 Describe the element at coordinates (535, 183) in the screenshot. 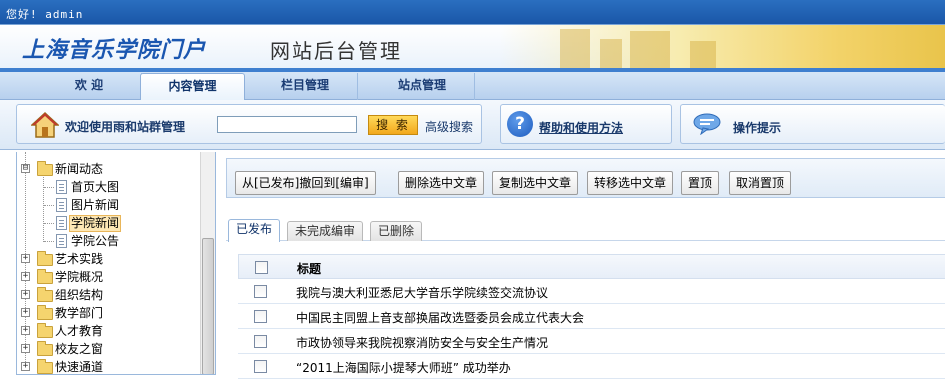

I see `copy-selected-button: 复制选中文章` at that location.